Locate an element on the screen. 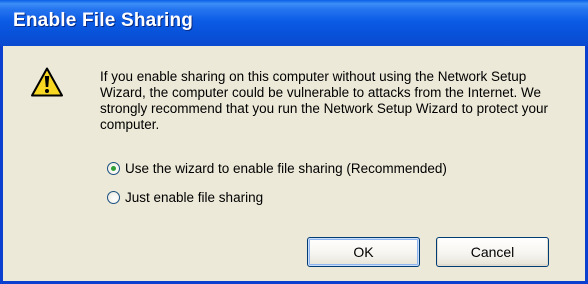 The height and width of the screenshot is (284, 588). just-enable-radio-label: Just enable file sharing is located at coordinates (194, 197).